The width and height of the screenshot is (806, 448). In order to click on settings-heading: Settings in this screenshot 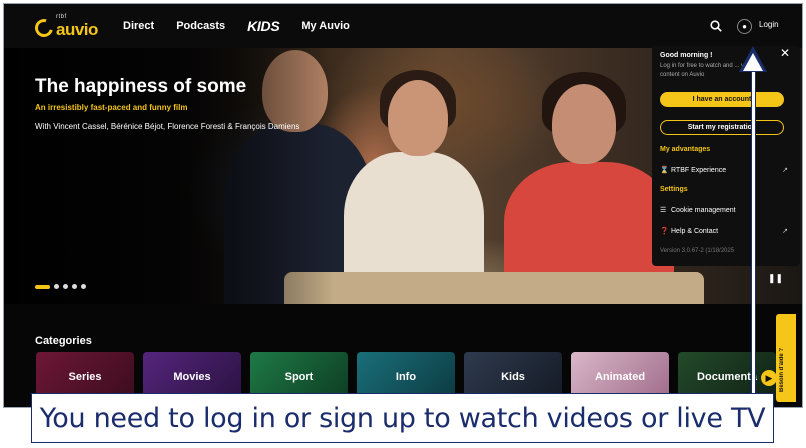, I will do `click(674, 189)`.